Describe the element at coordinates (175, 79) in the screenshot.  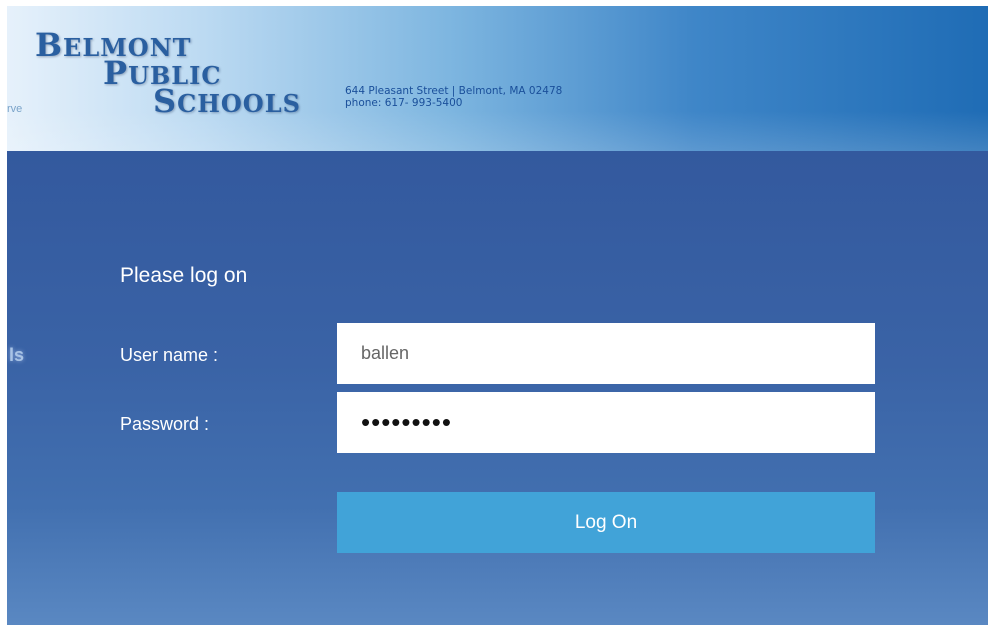
I see `school-logo: BELMONT PUBLIC SCHOOLS` at that location.